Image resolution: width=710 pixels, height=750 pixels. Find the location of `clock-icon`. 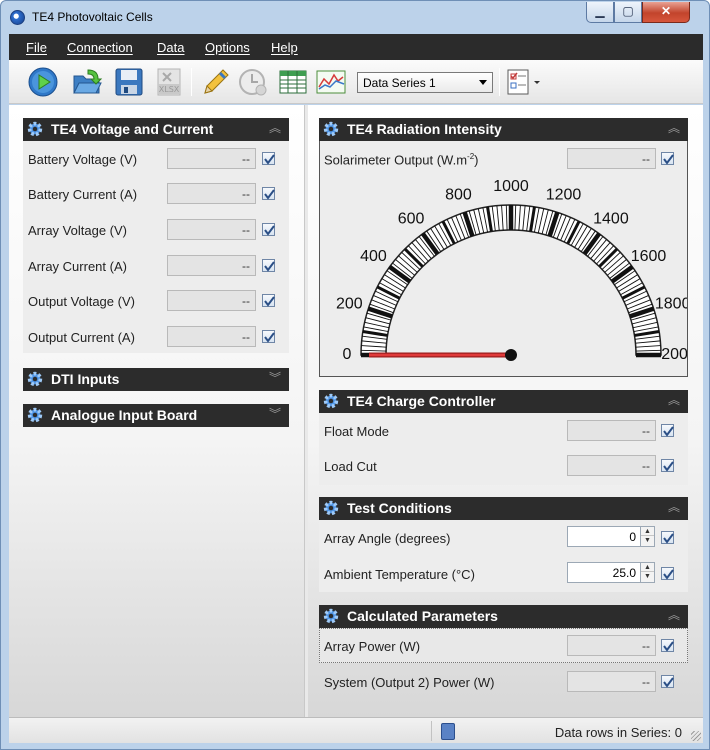

clock-icon is located at coordinates (253, 82).